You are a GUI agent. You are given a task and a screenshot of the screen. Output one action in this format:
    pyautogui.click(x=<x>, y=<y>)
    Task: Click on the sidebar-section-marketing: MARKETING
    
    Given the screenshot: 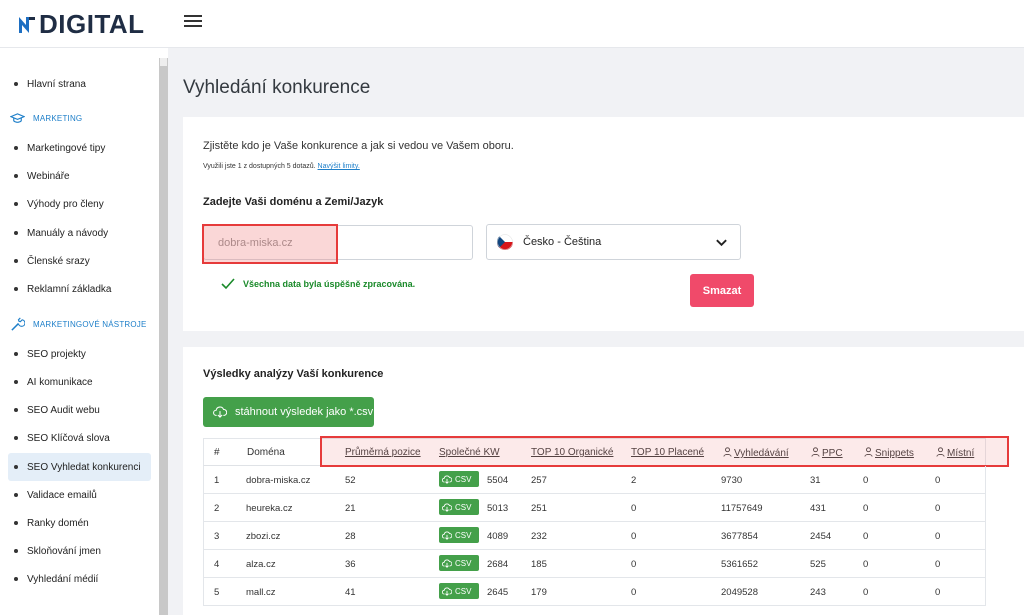 What is the action you would take?
    pyautogui.click(x=46, y=118)
    